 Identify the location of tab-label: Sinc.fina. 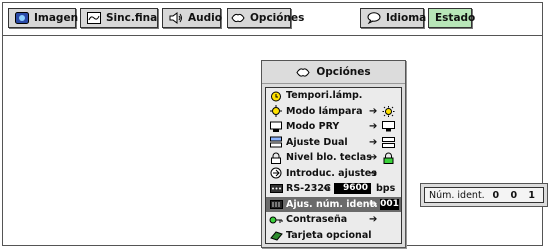
(132, 18).